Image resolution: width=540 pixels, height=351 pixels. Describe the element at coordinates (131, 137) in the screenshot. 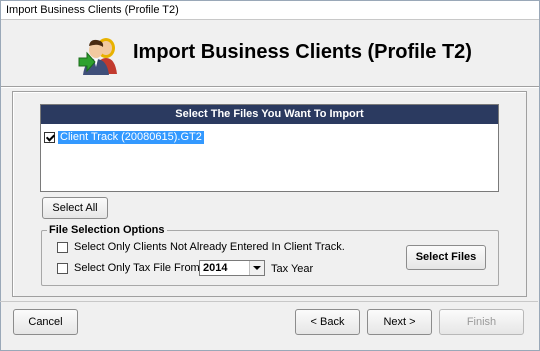

I see `file-item-label: Client Track (20080615).GT2` at that location.